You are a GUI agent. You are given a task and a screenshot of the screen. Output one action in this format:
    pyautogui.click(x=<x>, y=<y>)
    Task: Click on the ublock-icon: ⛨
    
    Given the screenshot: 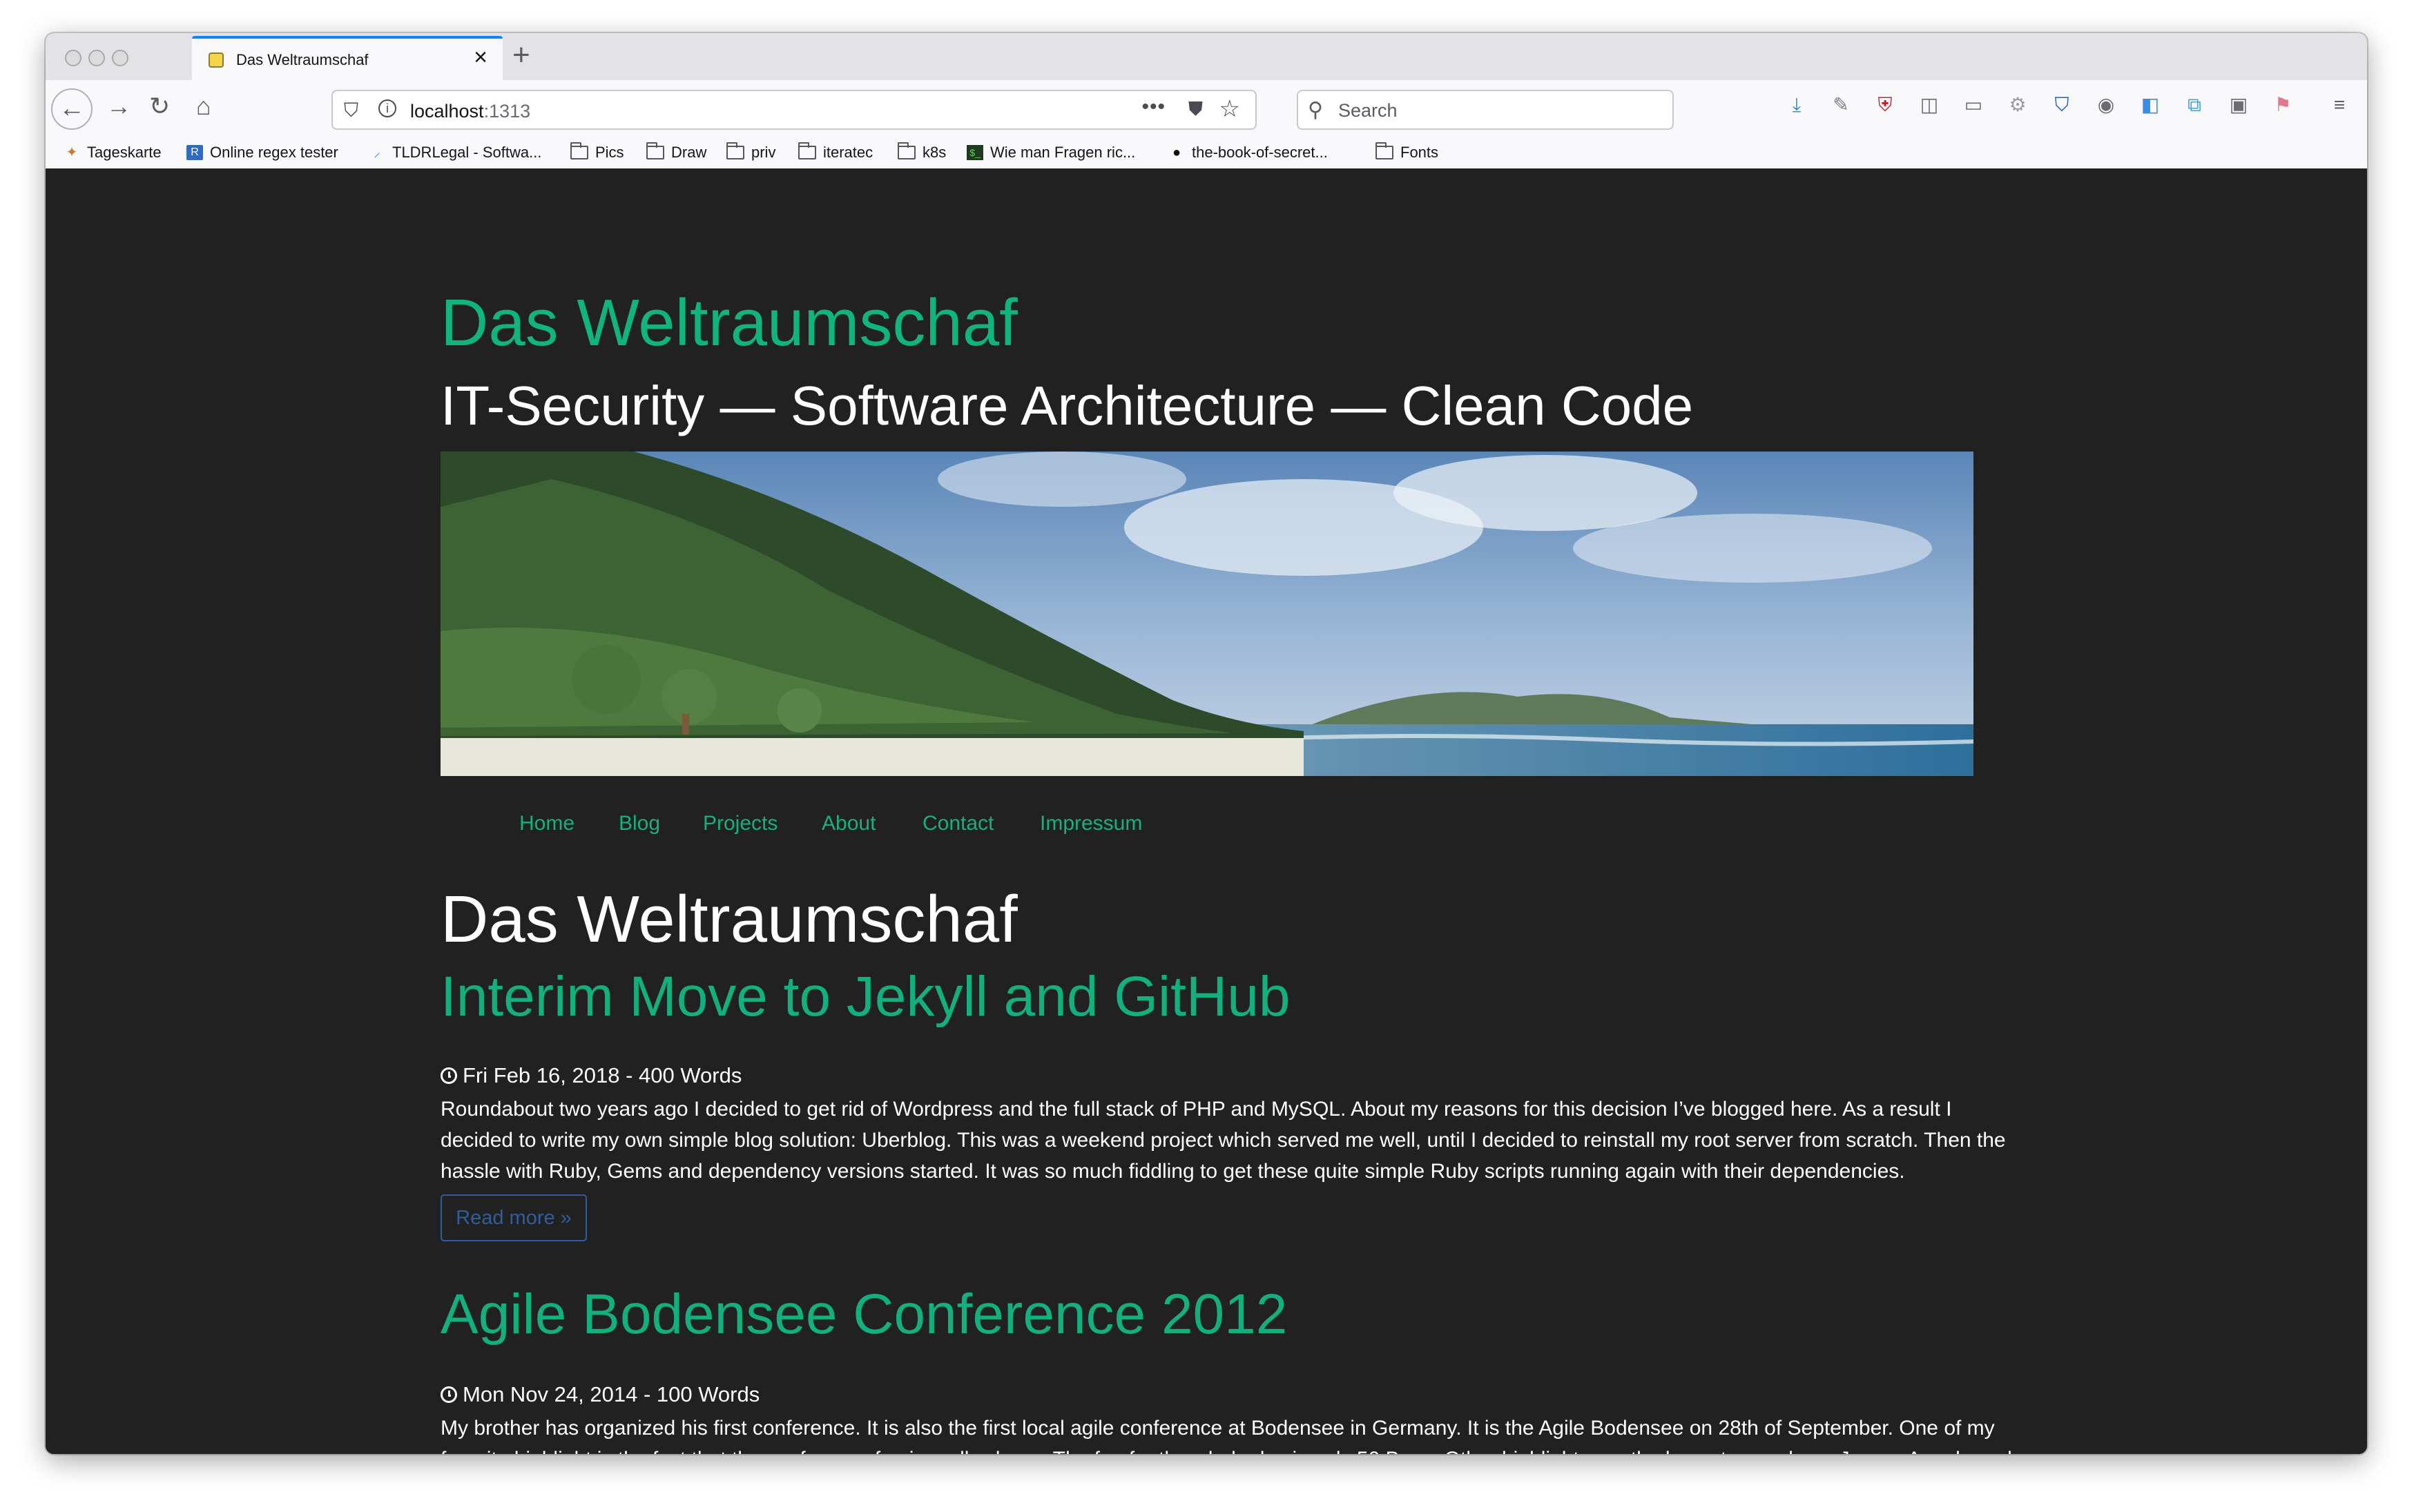 What is the action you would take?
    pyautogui.click(x=1885, y=105)
    